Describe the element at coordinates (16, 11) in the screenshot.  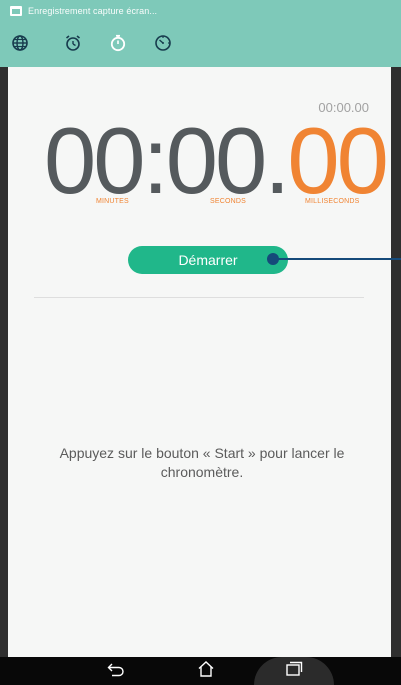
I see `screen-record-icon` at that location.